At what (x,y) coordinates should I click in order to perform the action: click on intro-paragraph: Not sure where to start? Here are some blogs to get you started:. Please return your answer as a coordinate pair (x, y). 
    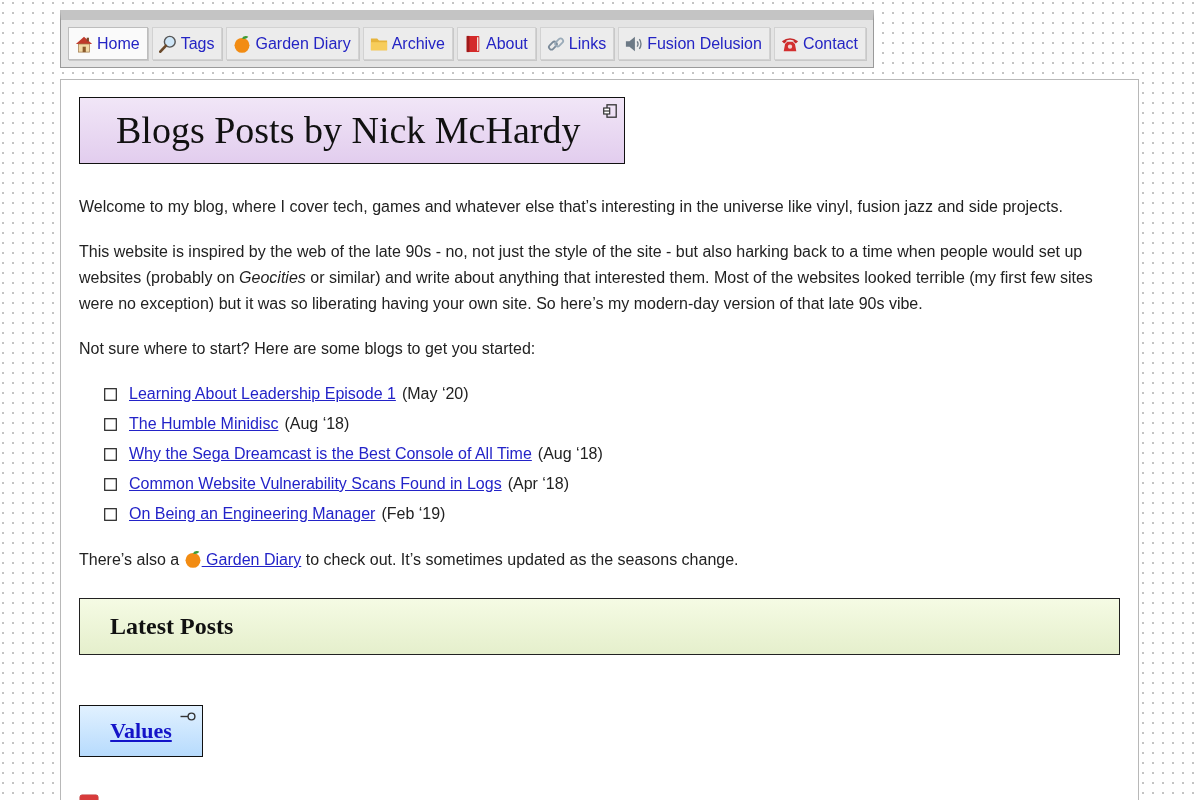
    Looking at the image, I should click on (308, 349).